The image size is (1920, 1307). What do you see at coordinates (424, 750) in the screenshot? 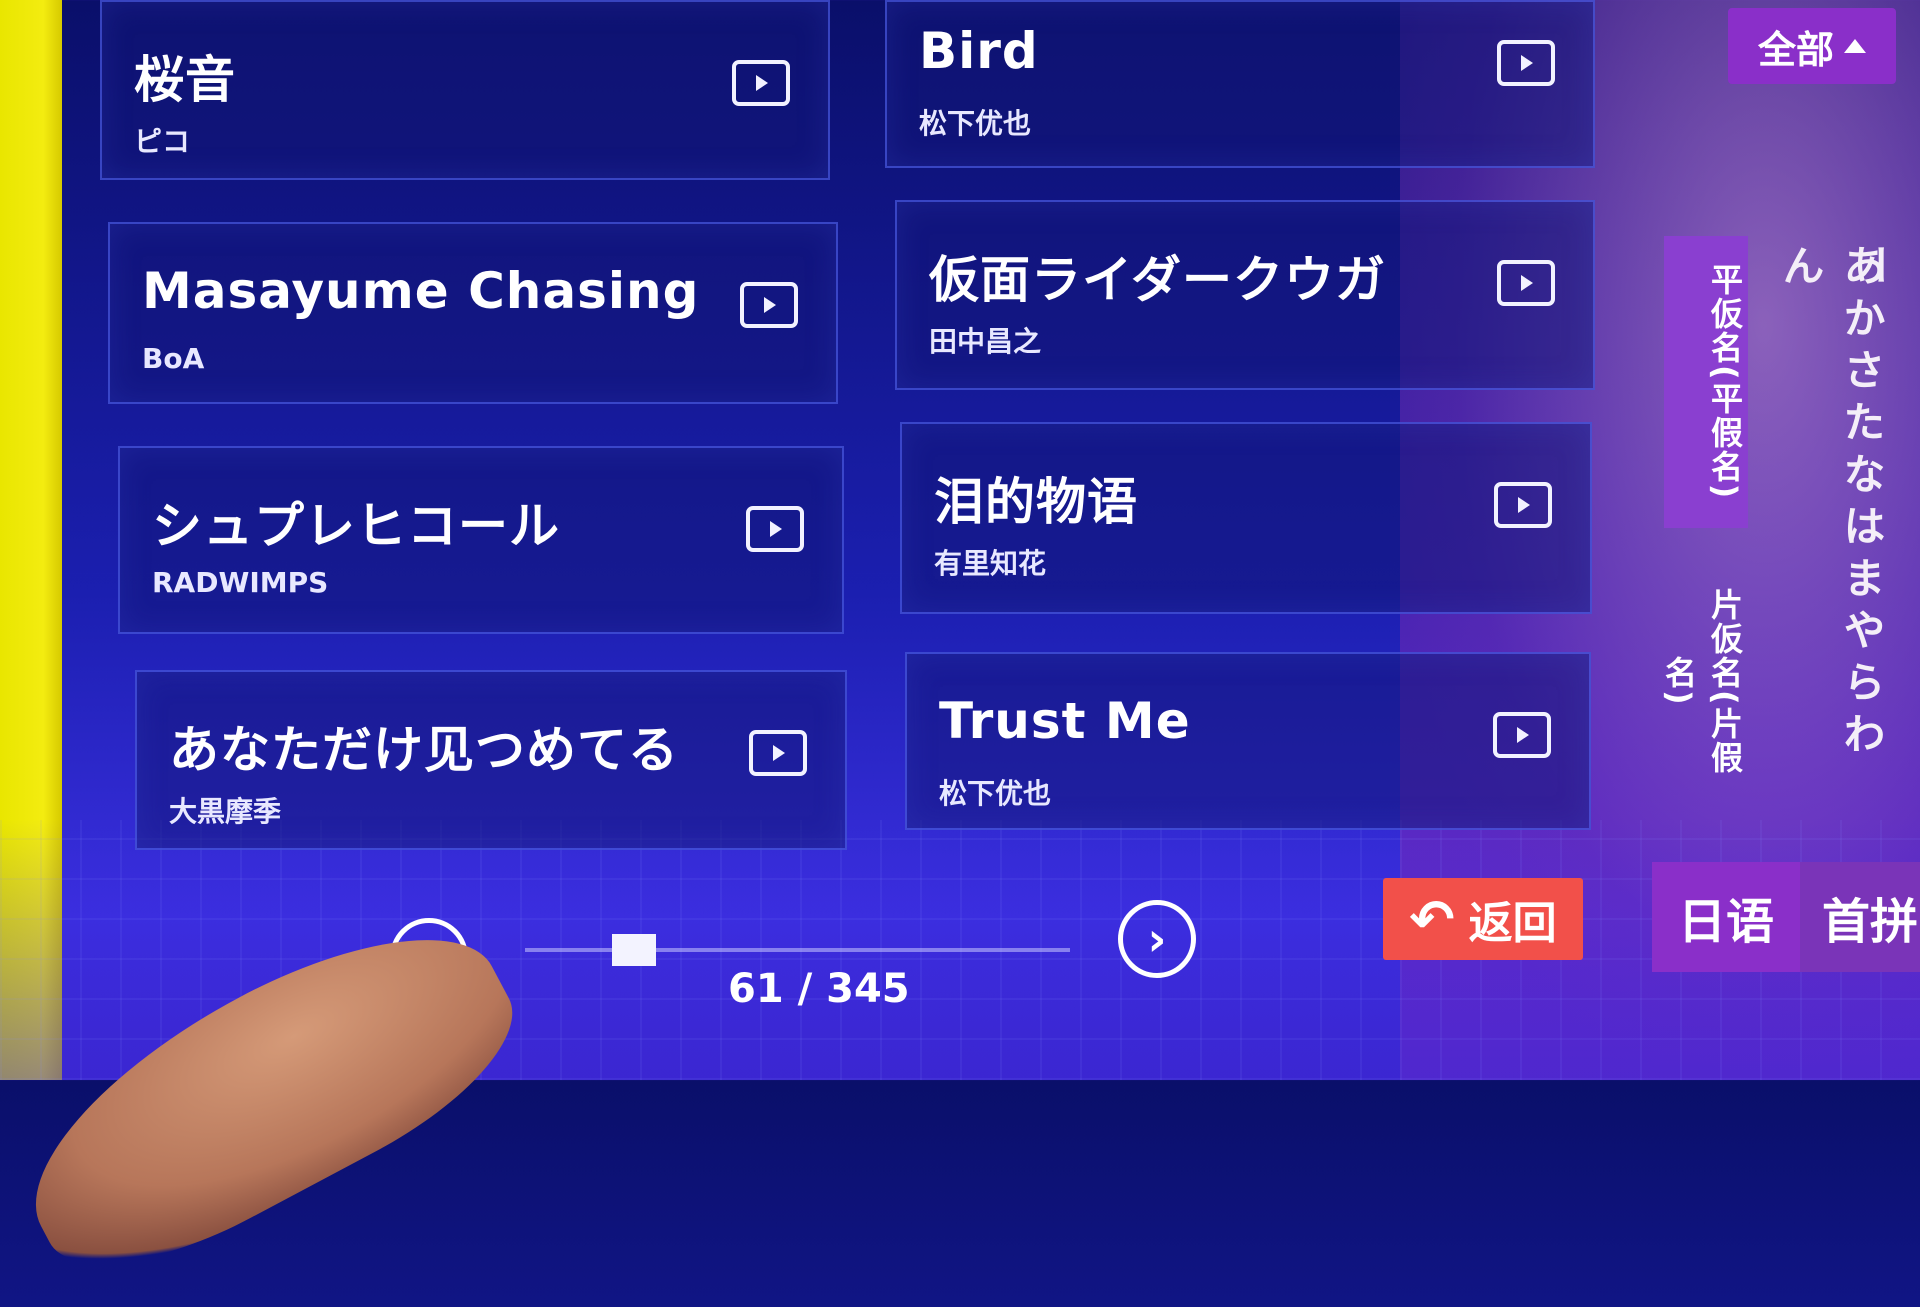
I see `song-title: あなただけ见つめてる` at bounding box center [424, 750].